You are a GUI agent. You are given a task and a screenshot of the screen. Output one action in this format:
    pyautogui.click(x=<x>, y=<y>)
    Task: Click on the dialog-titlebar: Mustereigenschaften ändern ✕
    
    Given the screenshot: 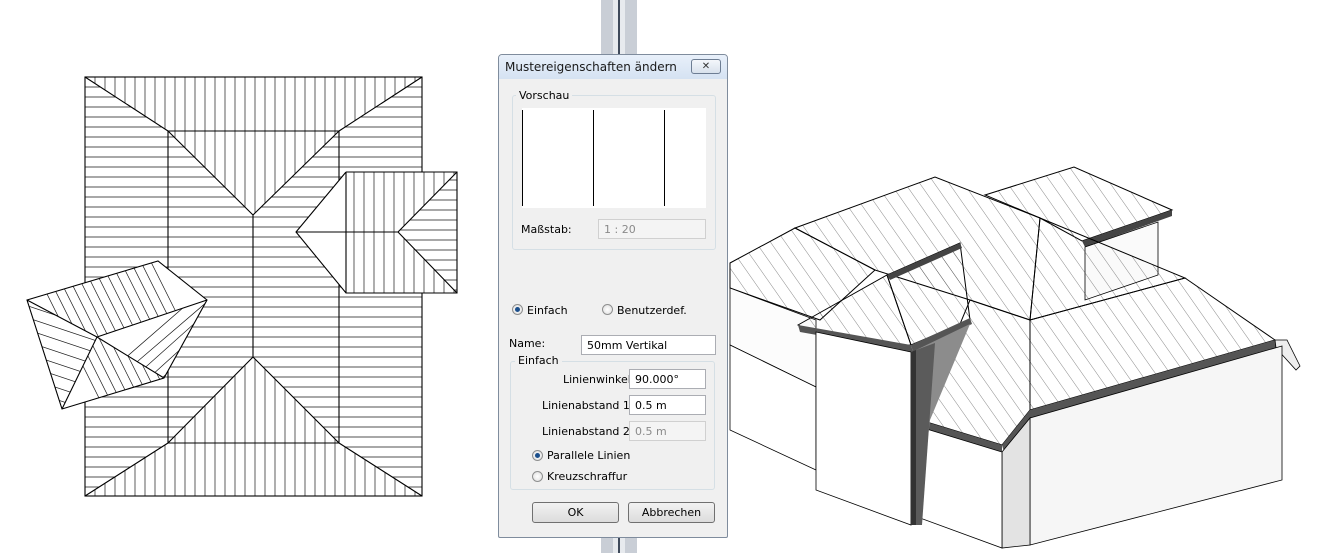 What is the action you would take?
    pyautogui.click(x=613, y=67)
    